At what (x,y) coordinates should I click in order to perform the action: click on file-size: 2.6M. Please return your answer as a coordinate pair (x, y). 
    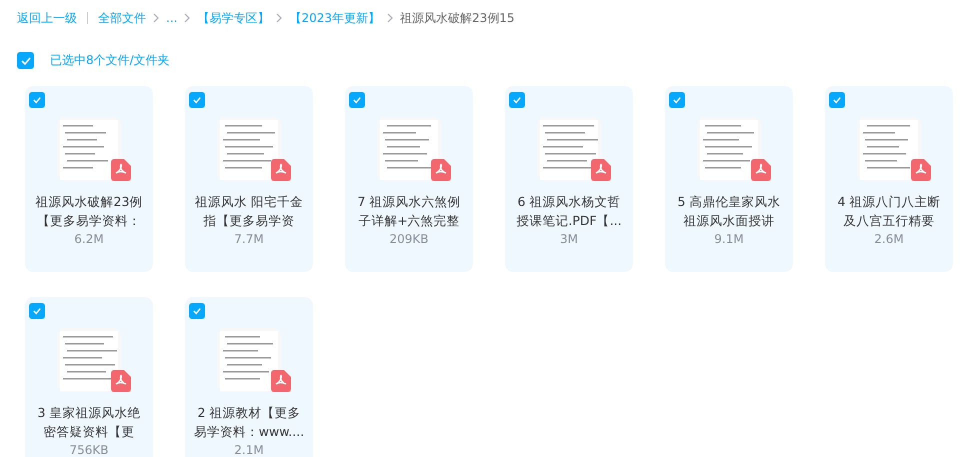
    Looking at the image, I should click on (889, 239).